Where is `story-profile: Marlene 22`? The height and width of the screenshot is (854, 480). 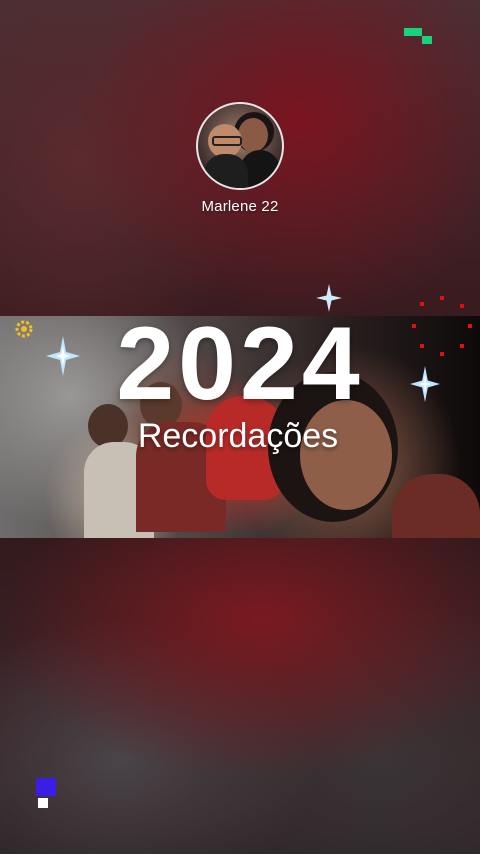 story-profile: Marlene 22 is located at coordinates (240, 158).